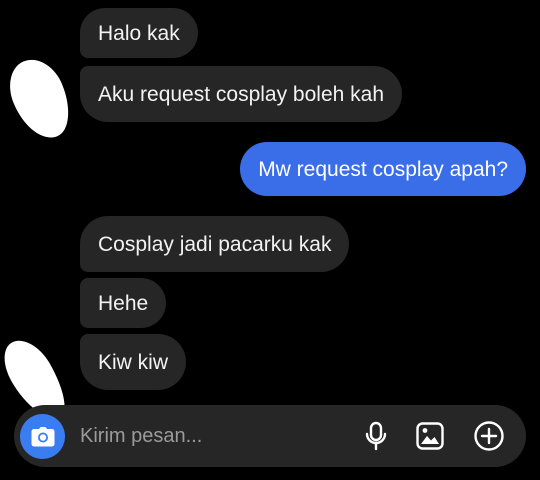  I want to click on add-button, so click(489, 436).